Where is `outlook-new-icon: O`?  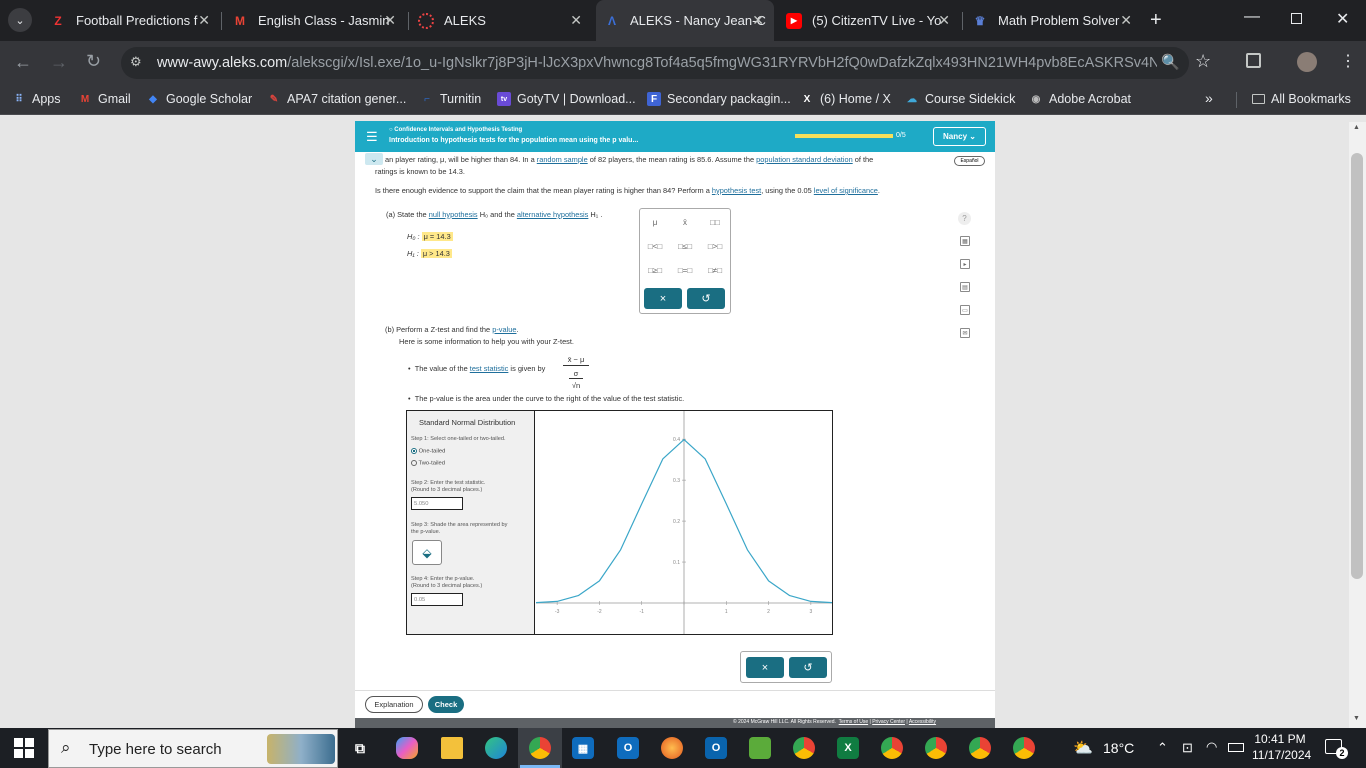 outlook-new-icon: O is located at coordinates (628, 748).